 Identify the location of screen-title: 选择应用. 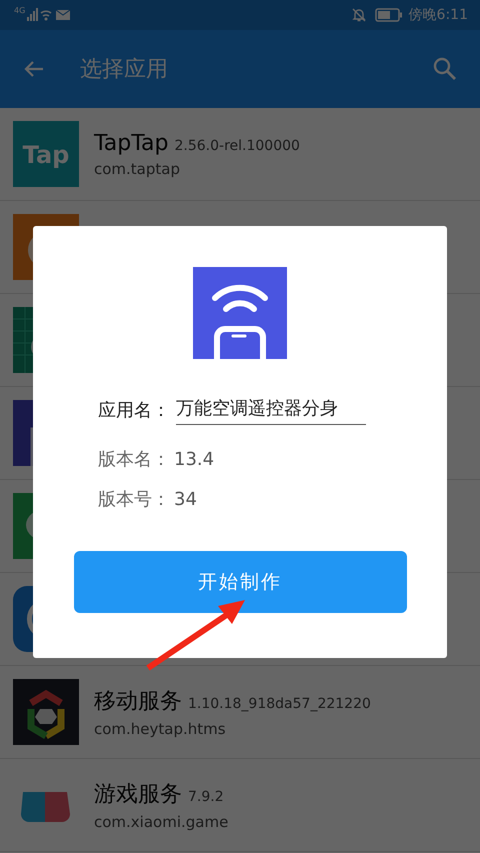
(124, 70).